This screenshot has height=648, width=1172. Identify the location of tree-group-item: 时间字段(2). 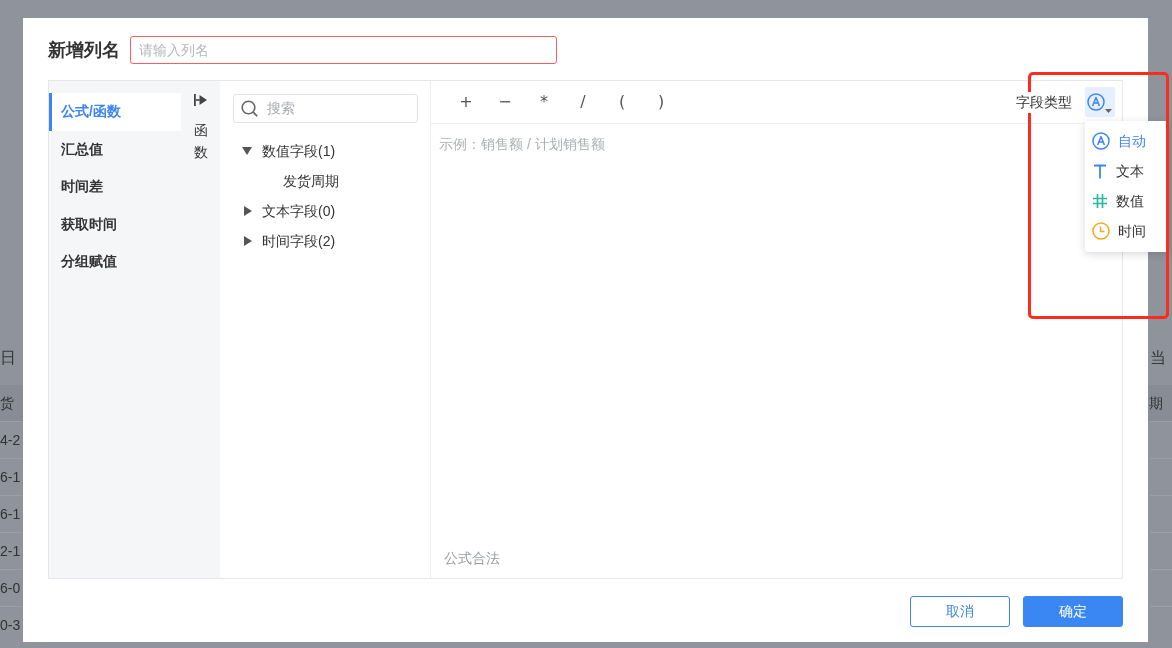
(284, 241).